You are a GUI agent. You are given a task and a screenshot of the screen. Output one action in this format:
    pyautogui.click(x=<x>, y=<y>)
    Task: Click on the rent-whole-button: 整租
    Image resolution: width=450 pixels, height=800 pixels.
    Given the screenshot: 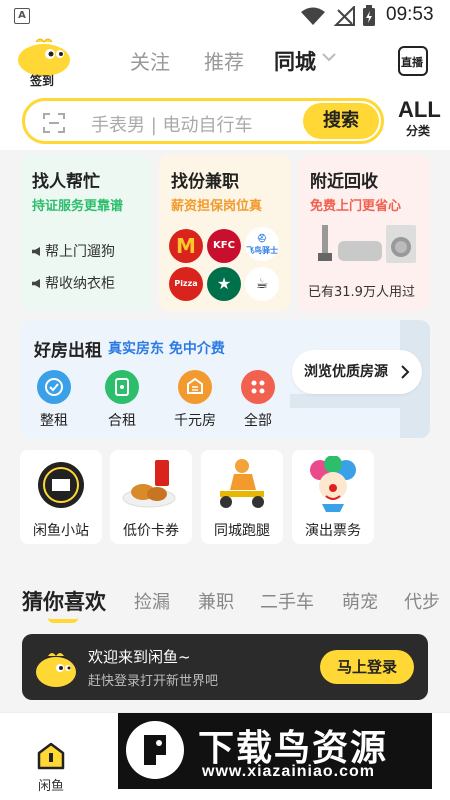 What is the action you would take?
    pyautogui.click(x=54, y=400)
    